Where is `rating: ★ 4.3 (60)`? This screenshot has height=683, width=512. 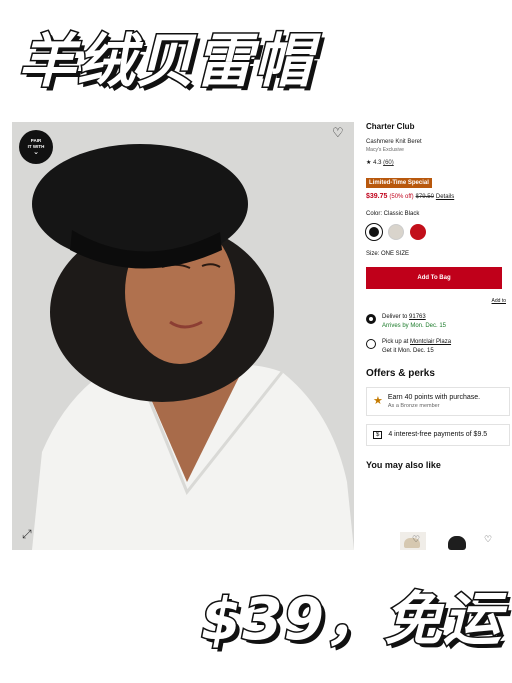
rating: ★ 4.3 (60) is located at coordinates (436, 162).